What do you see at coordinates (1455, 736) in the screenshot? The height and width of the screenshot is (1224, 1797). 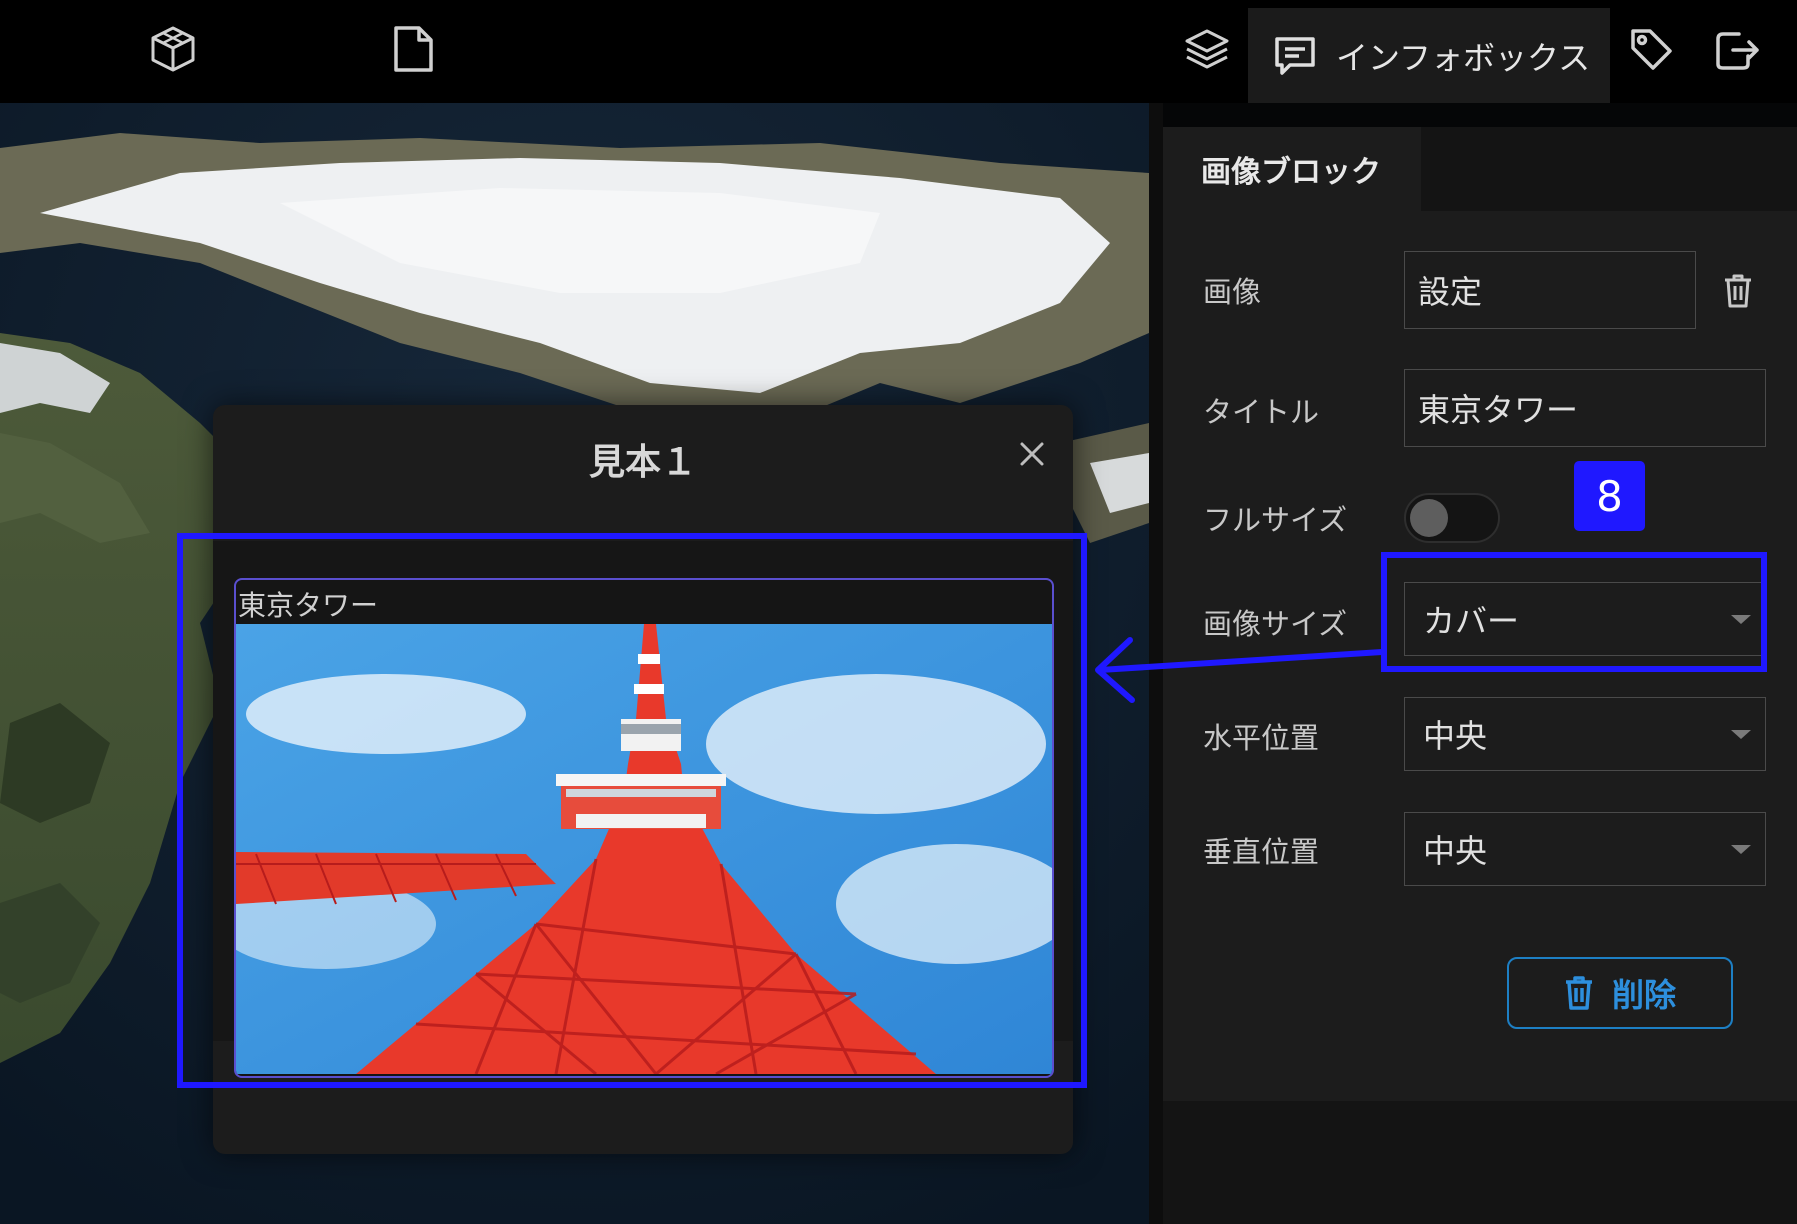 I see `horizontal-position-value: 中央` at bounding box center [1455, 736].